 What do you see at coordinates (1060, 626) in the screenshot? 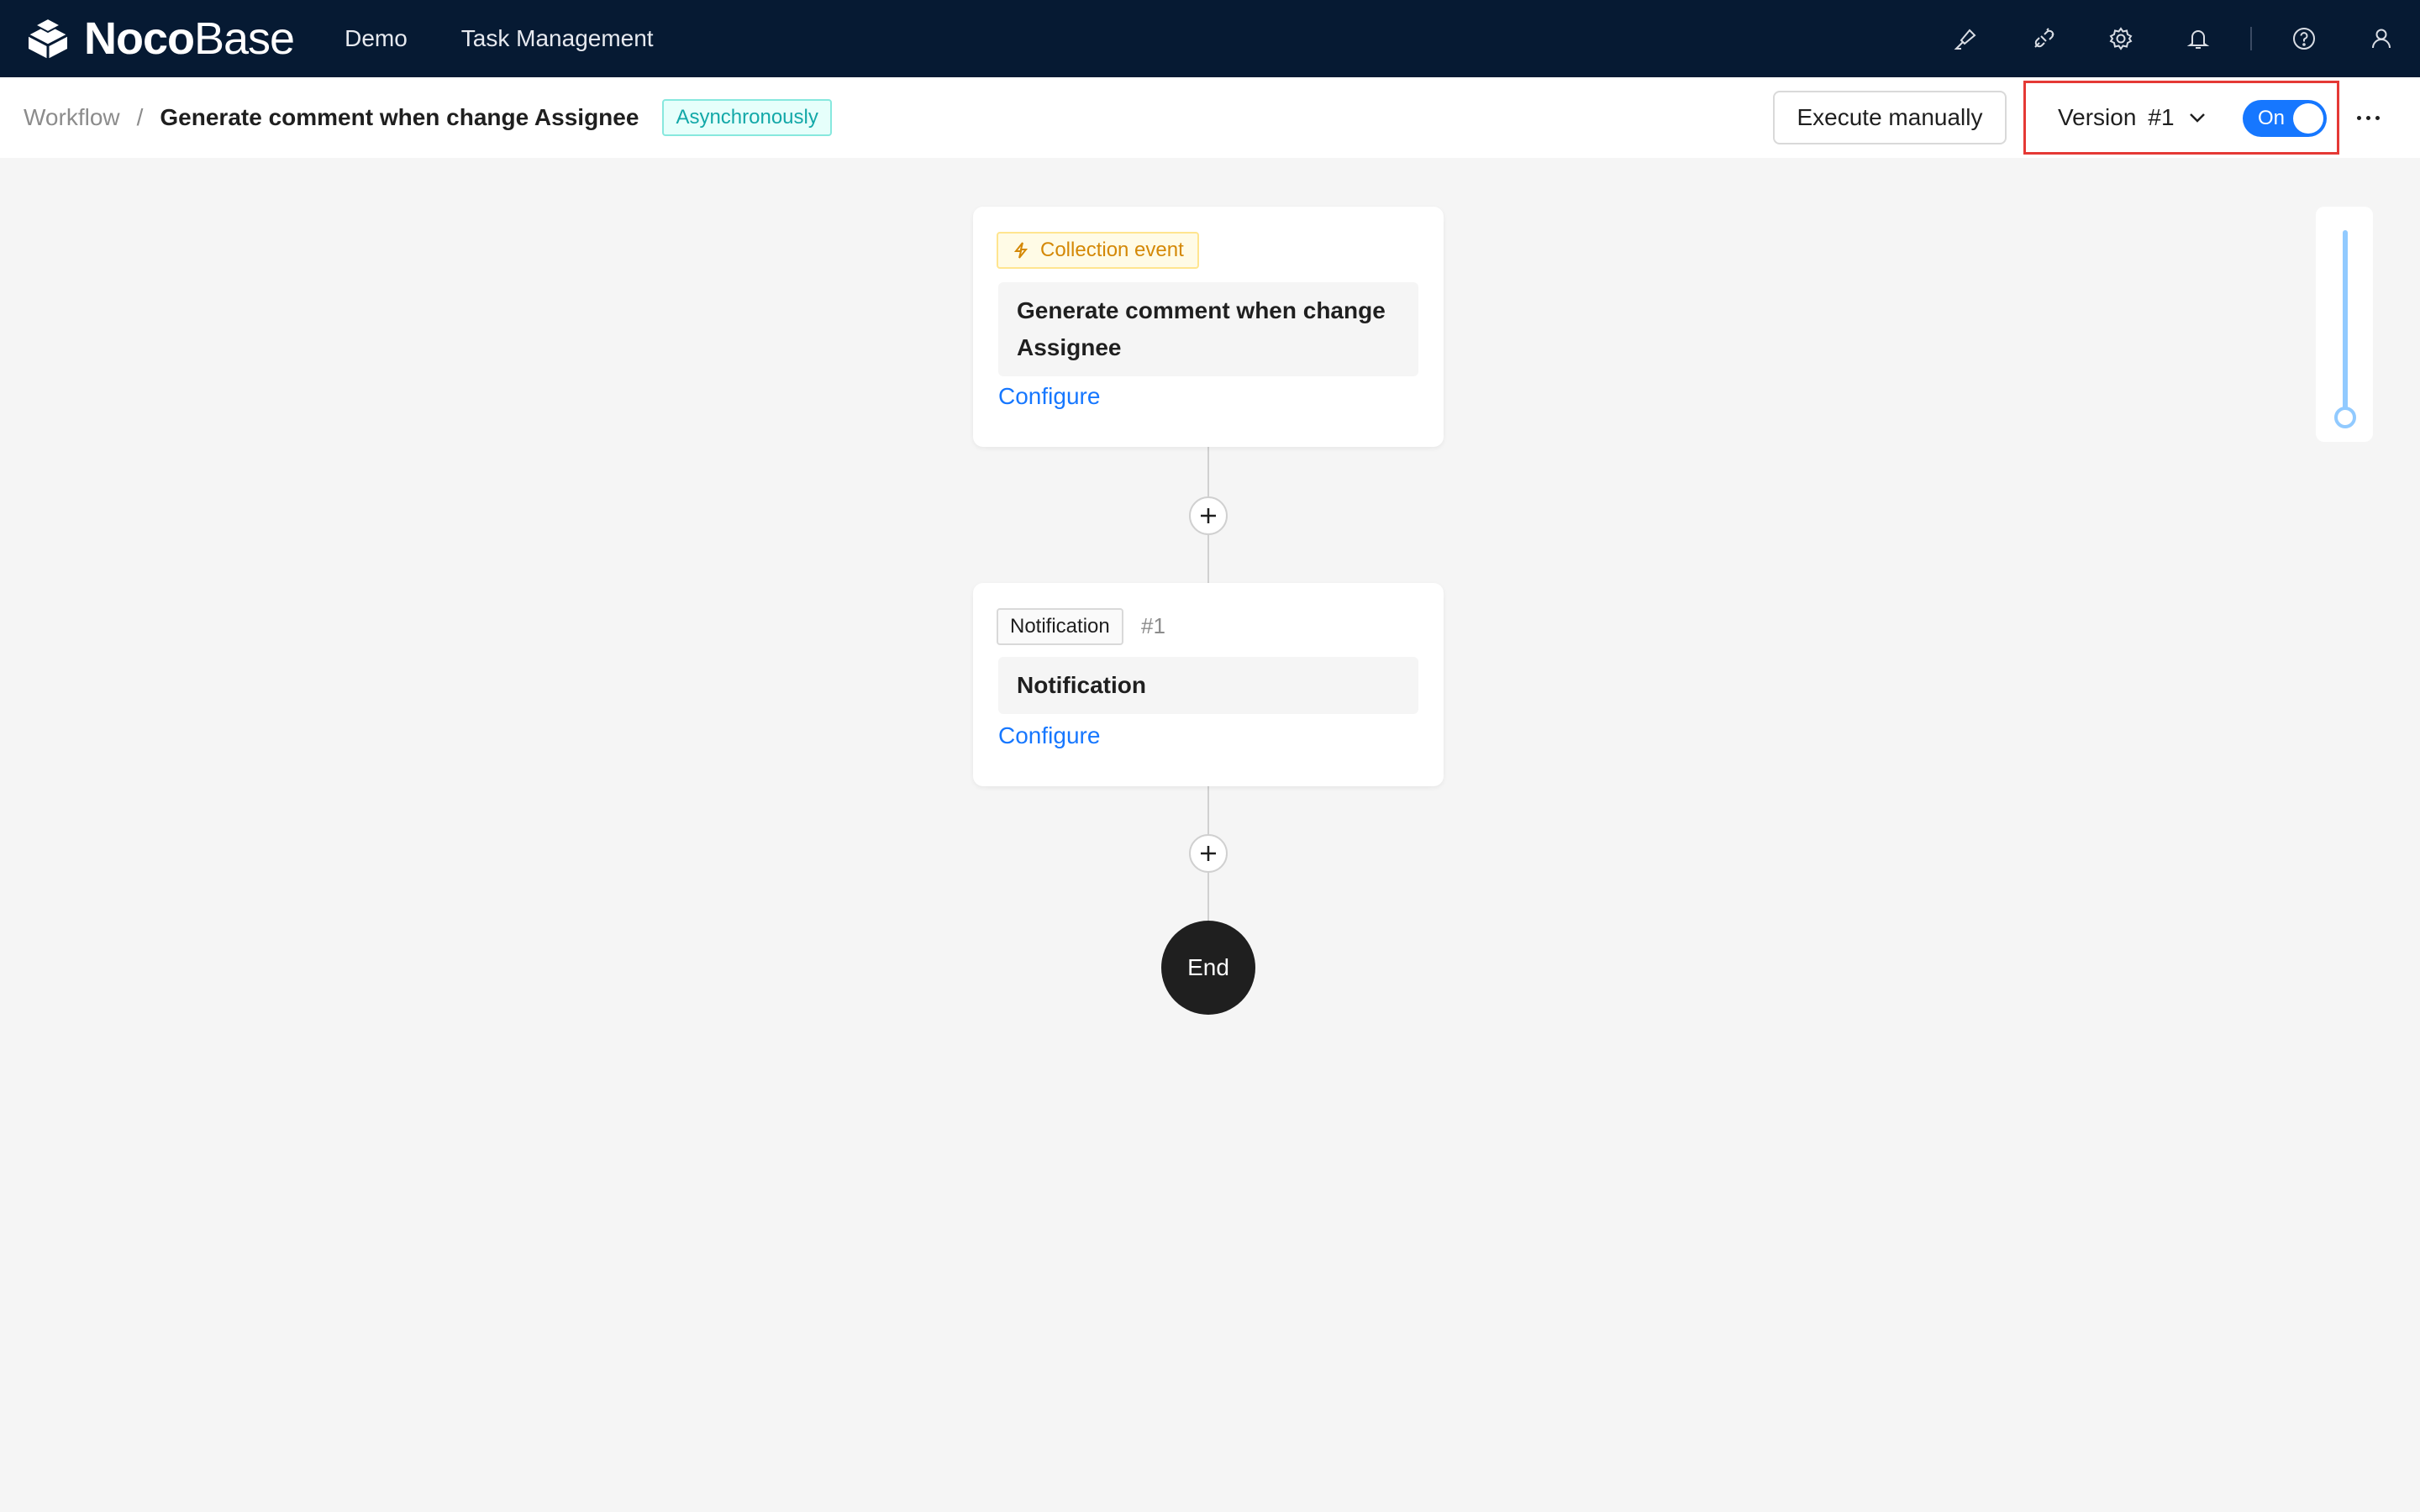
I see `node-type-tag: Notification` at bounding box center [1060, 626].